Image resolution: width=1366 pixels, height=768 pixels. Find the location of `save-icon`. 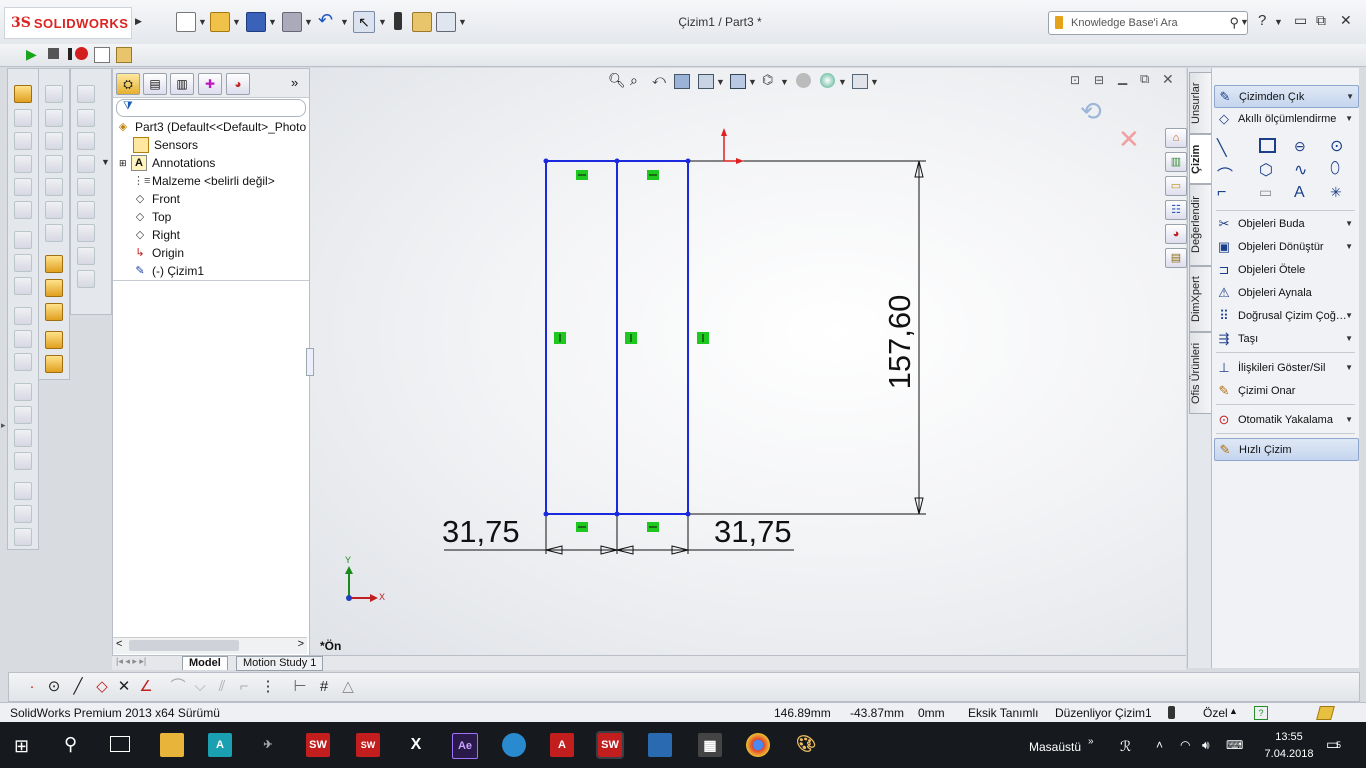

save-icon is located at coordinates (256, 22).